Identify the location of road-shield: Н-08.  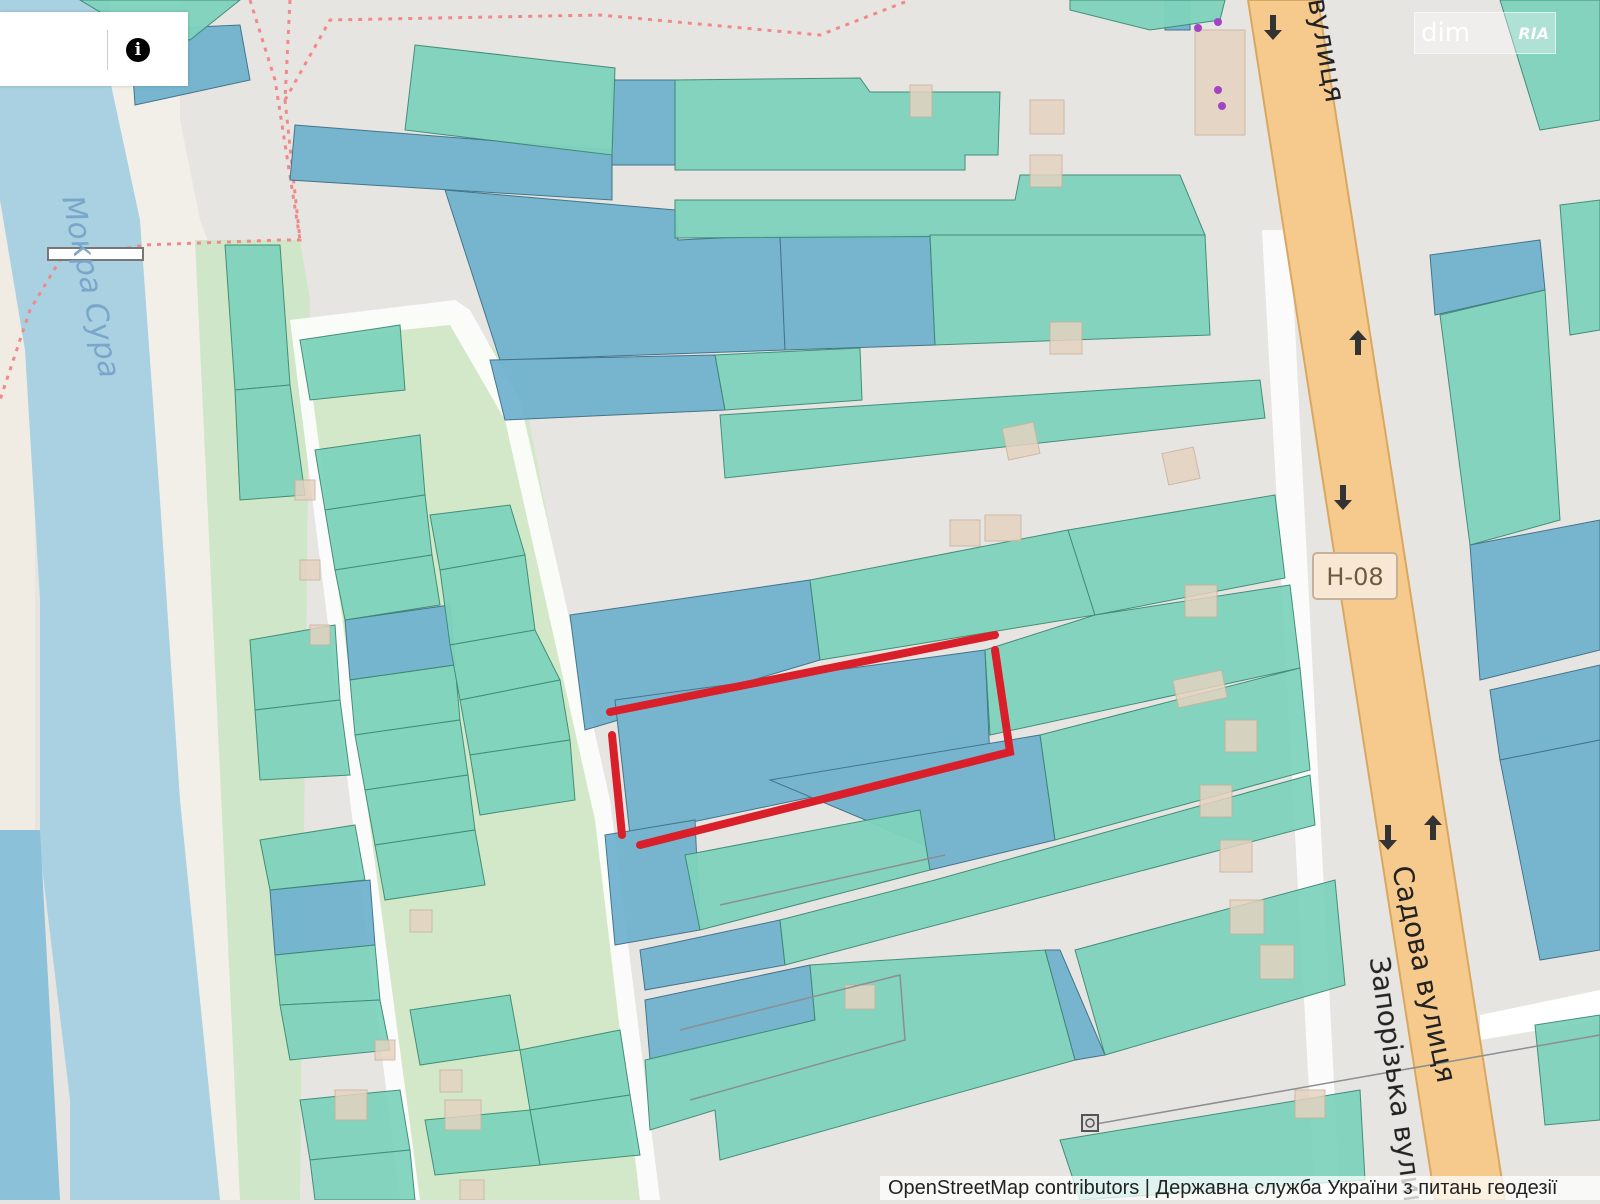
(1355, 576).